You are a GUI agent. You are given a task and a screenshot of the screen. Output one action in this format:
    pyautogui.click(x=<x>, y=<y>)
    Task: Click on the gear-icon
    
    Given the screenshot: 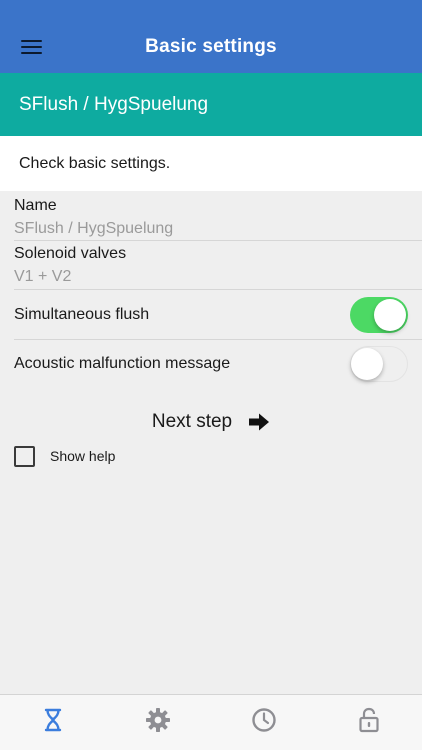 What is the action you would take?
    pyautogui.click(x=158, y=720)
    